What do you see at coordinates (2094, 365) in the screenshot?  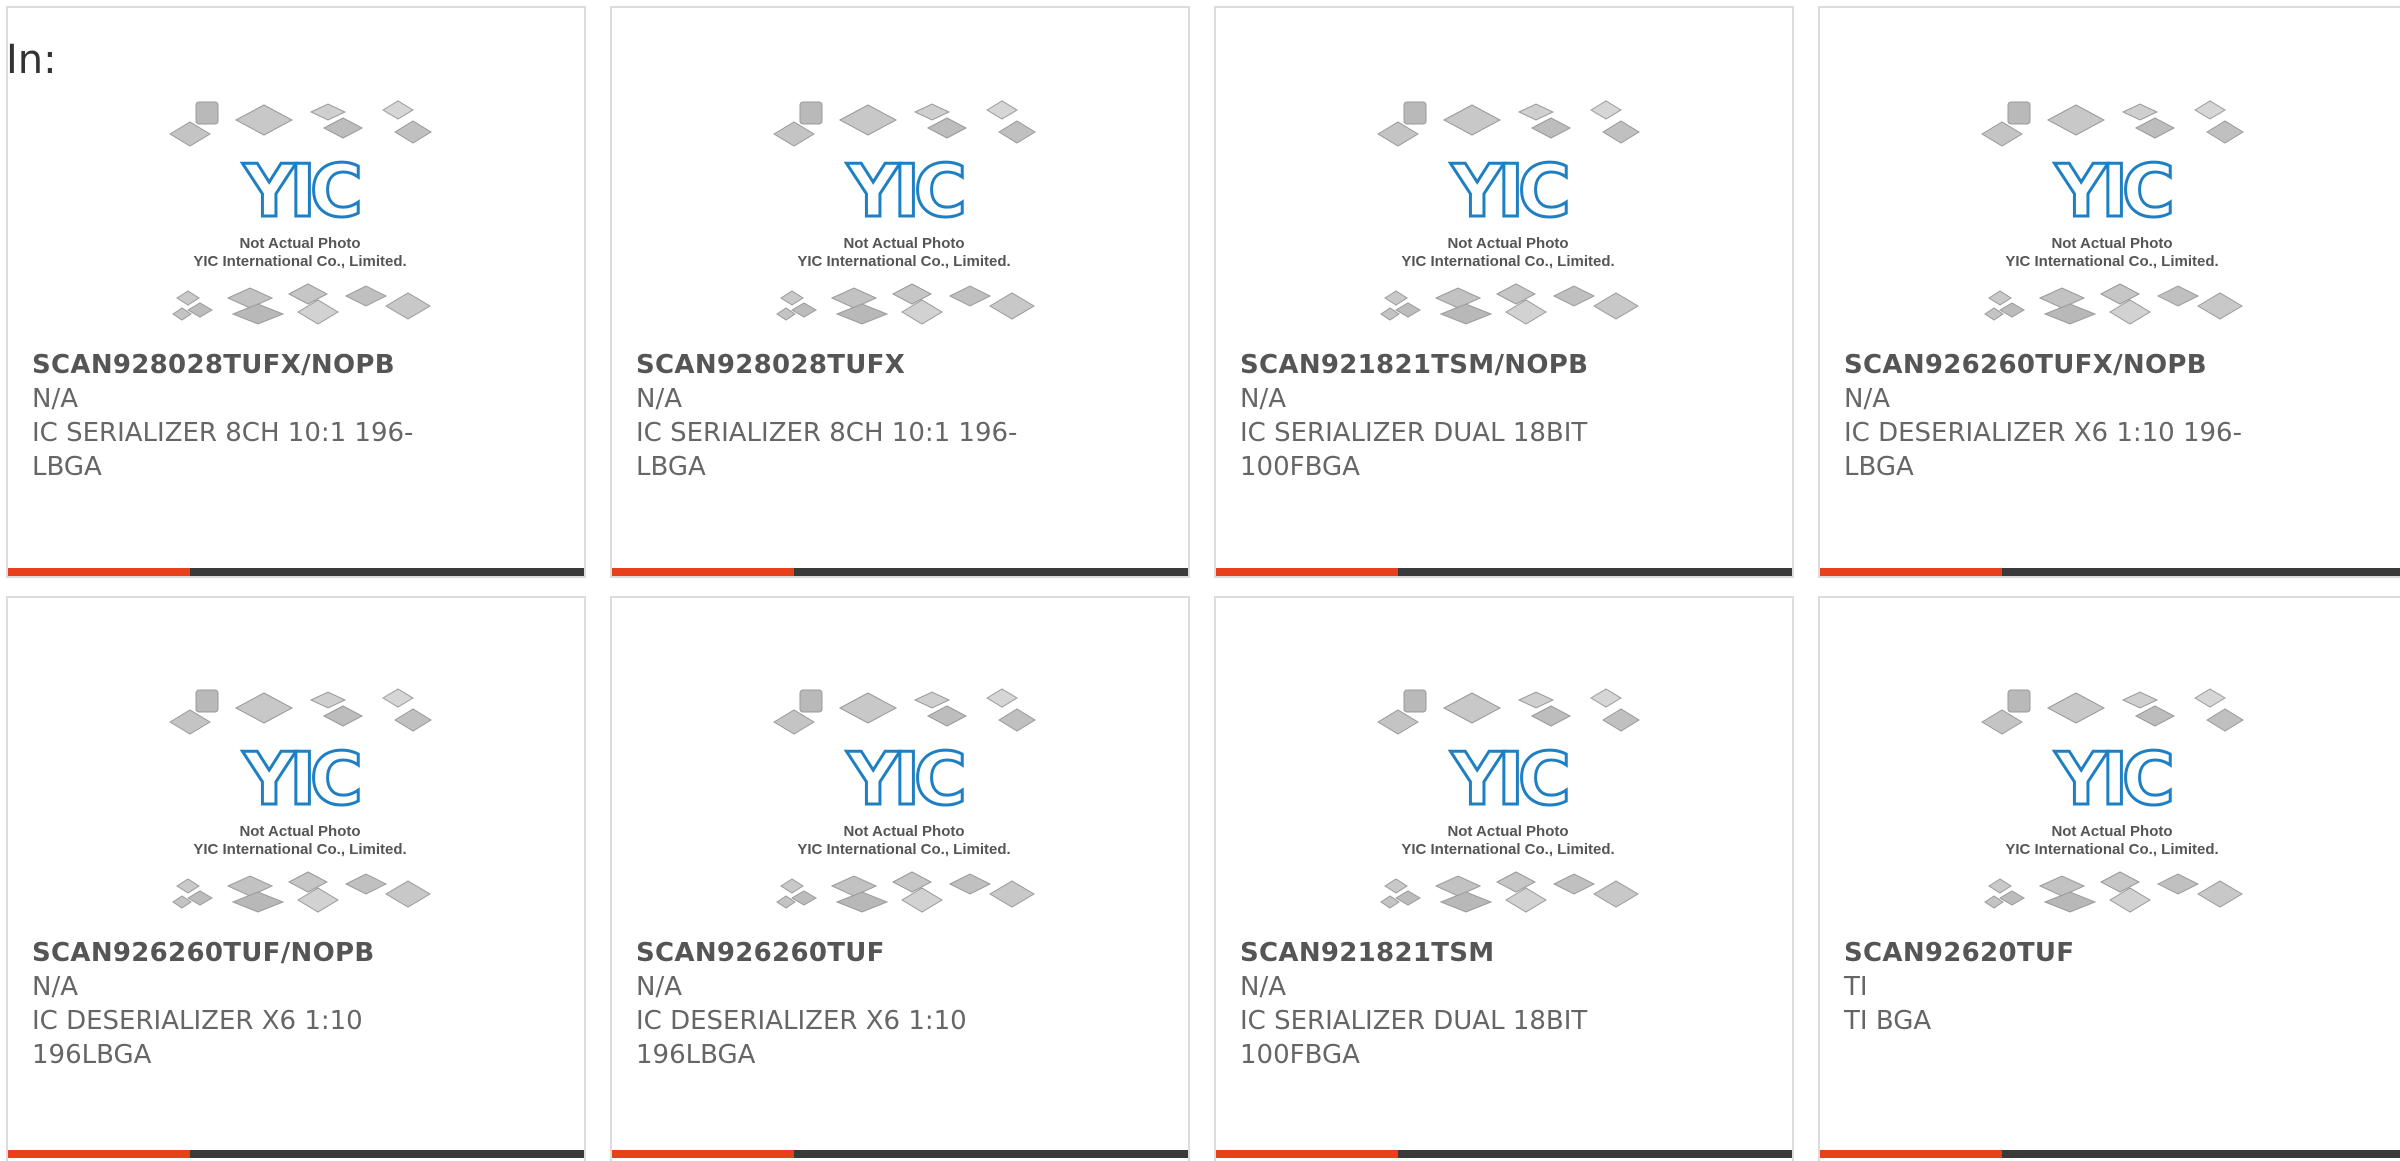 I see `part-number-link: SCAN926260TUFX/NOPB` at bounding box center [2094, 365].